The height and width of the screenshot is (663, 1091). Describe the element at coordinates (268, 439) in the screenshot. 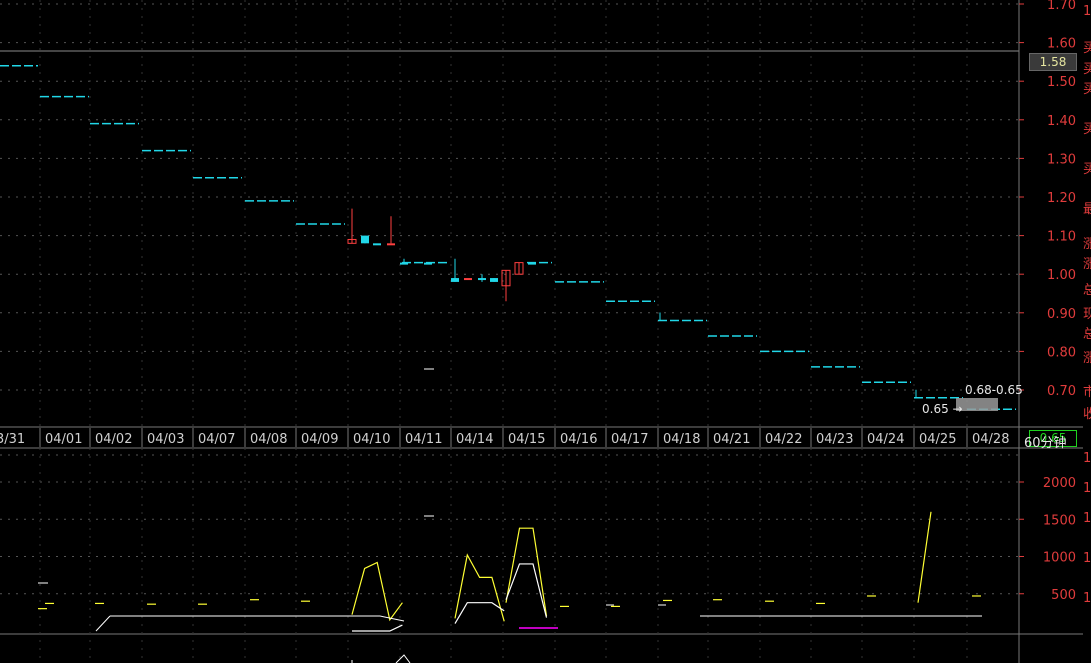

I see `date-label: 04/08` at that location.